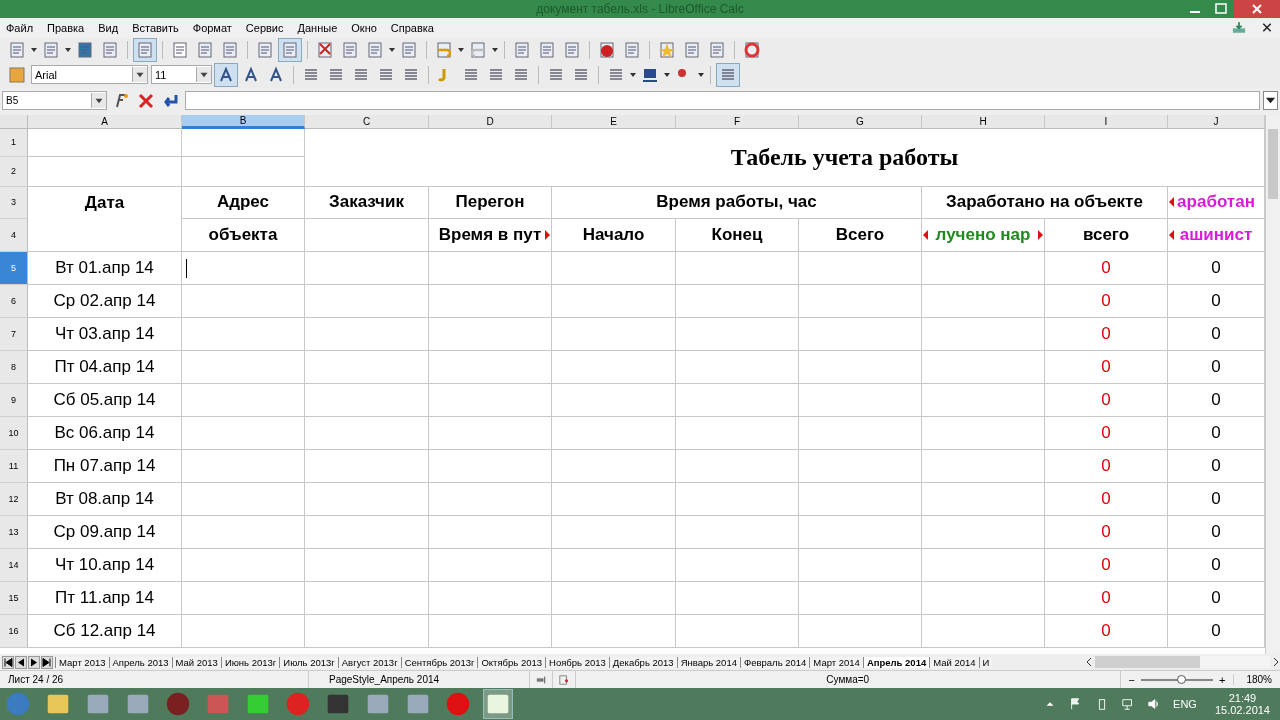 The image size is (1280, 720). I want to click on row-header: 9, so click(14, 400).